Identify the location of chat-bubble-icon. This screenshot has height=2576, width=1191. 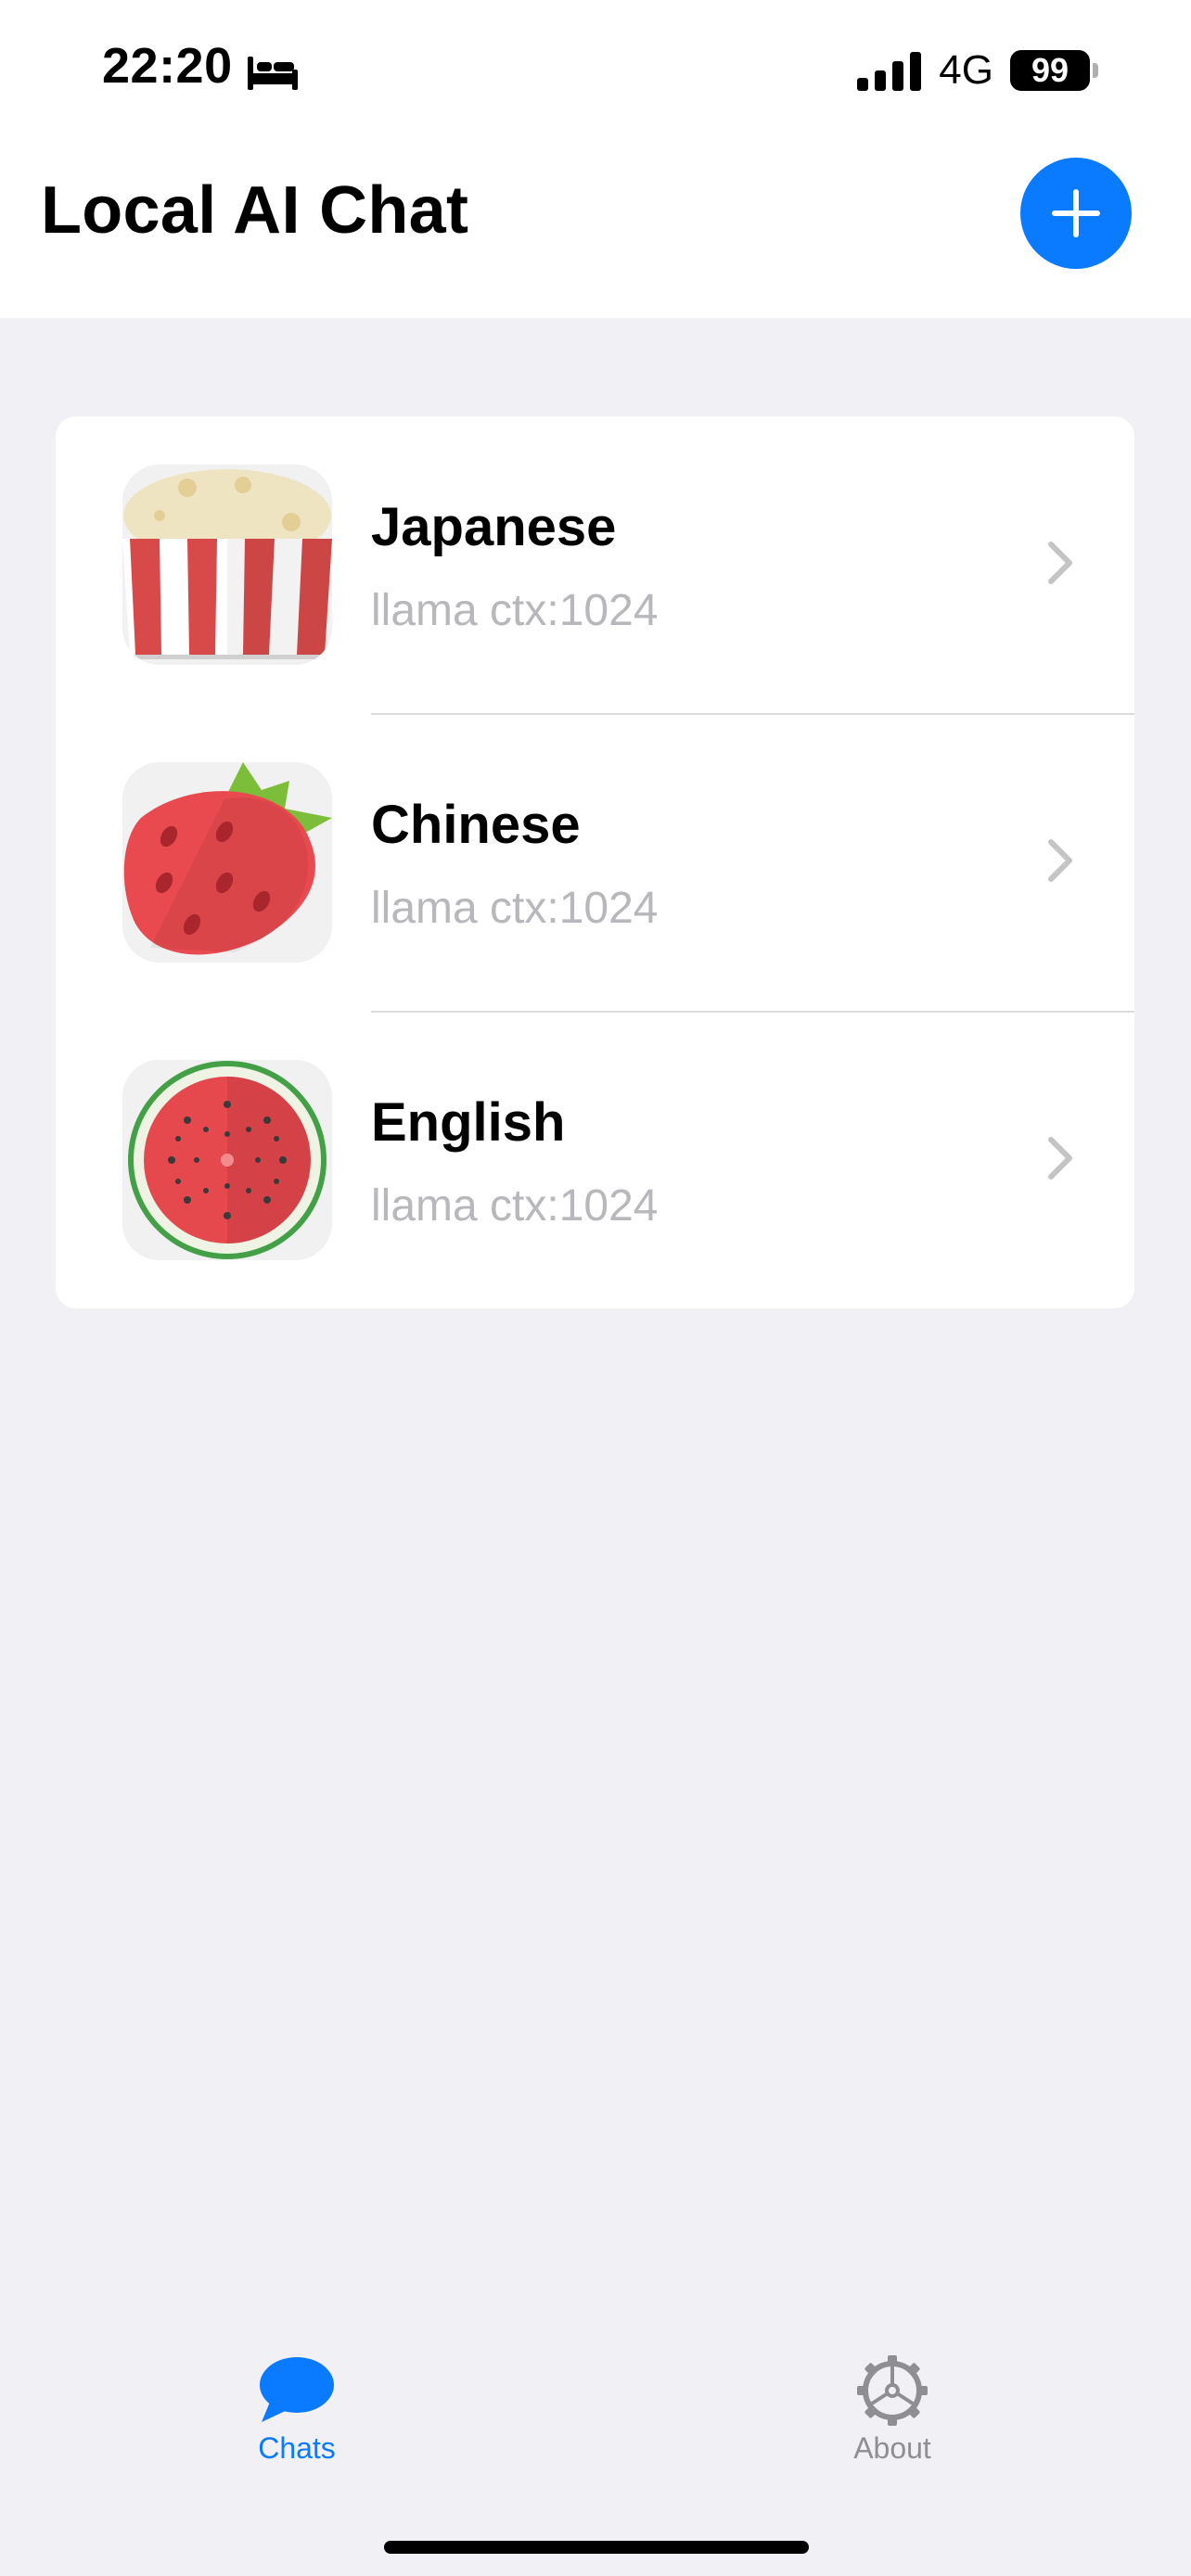
(297, 2390).